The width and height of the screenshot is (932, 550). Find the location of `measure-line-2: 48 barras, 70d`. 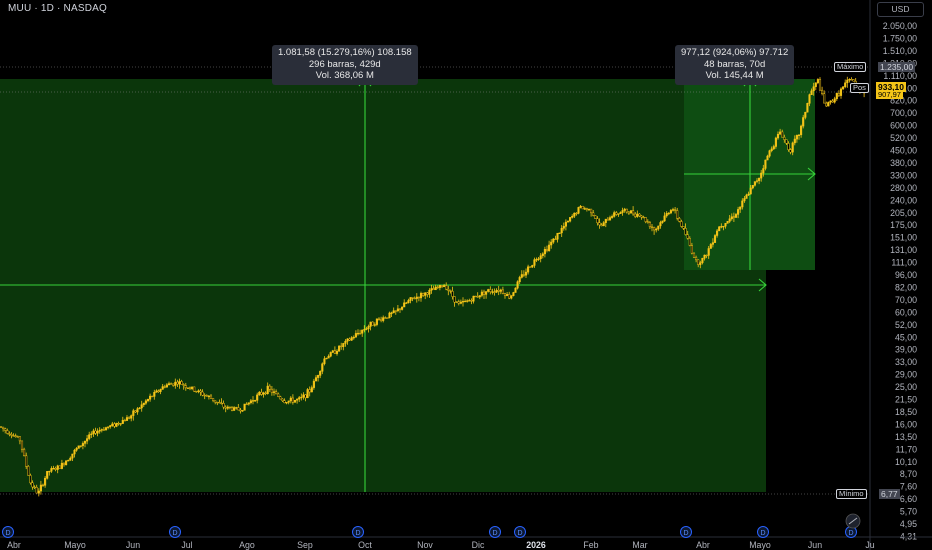

measure-line-2: 48 barras, 70d is located at coordinates (734, 64).